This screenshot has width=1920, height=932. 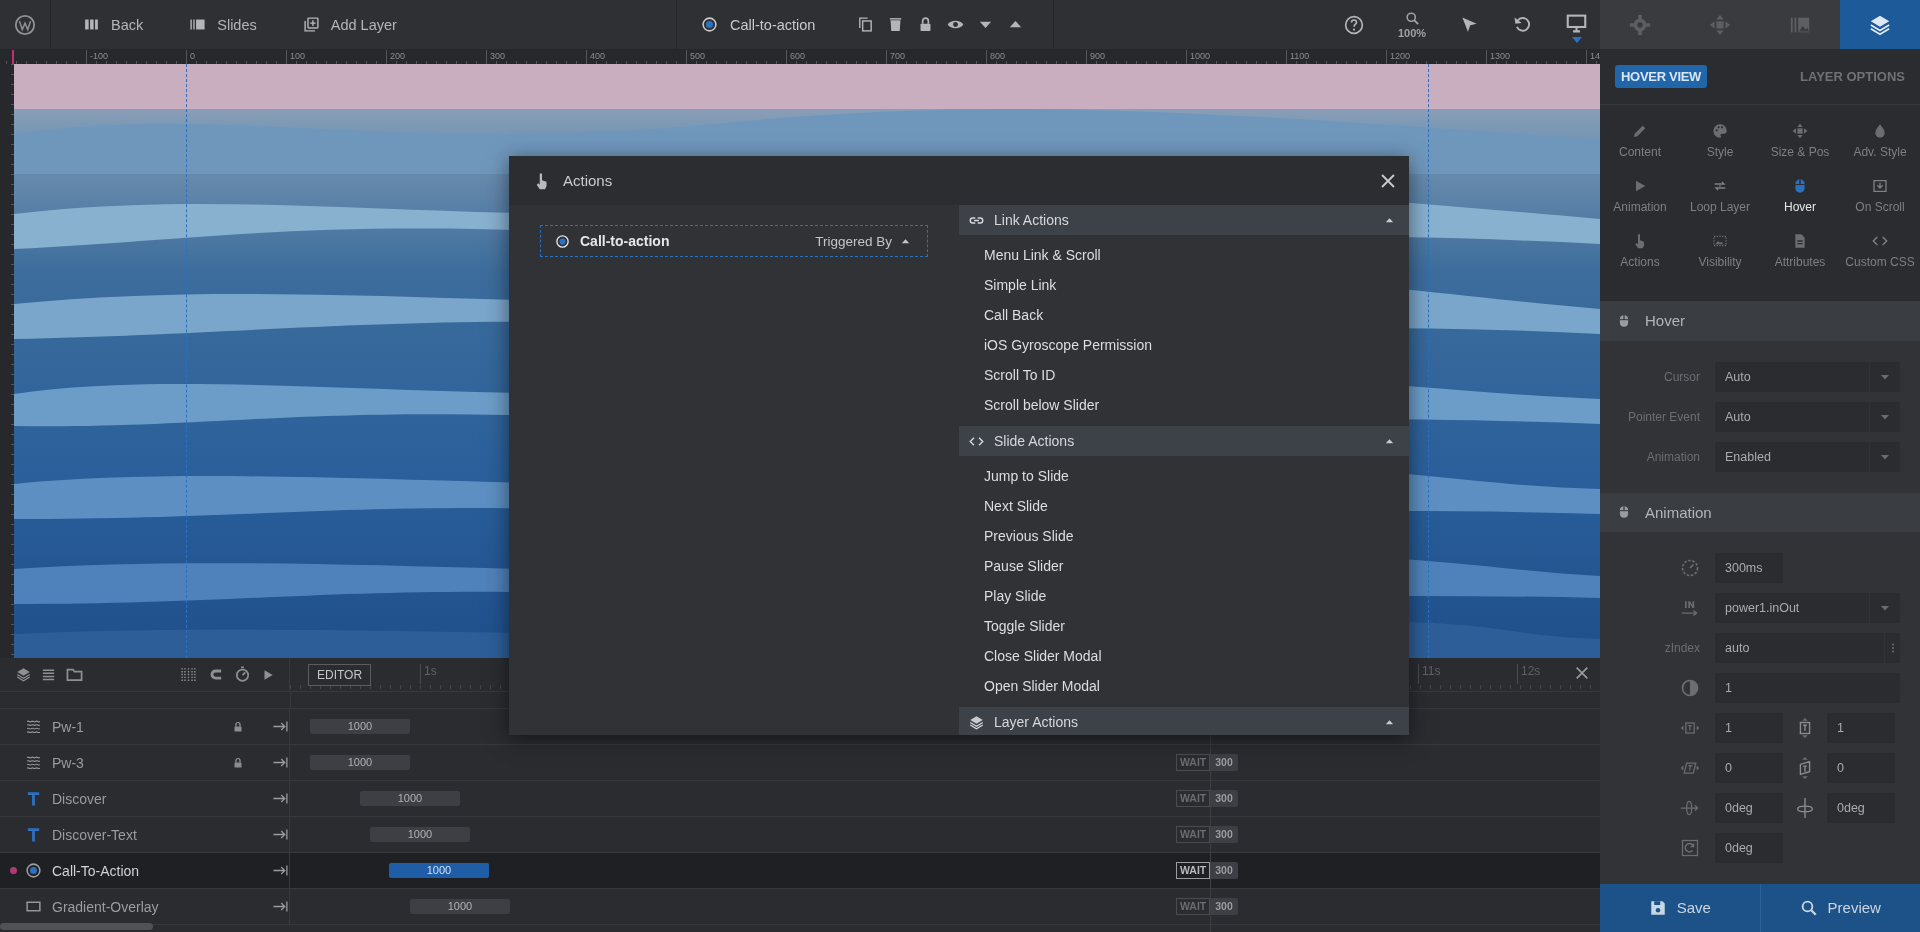 What do you see at coordinates (311, 24) in the screenshot?
I see `add-layer-icon` at bounding box center [311, 24].